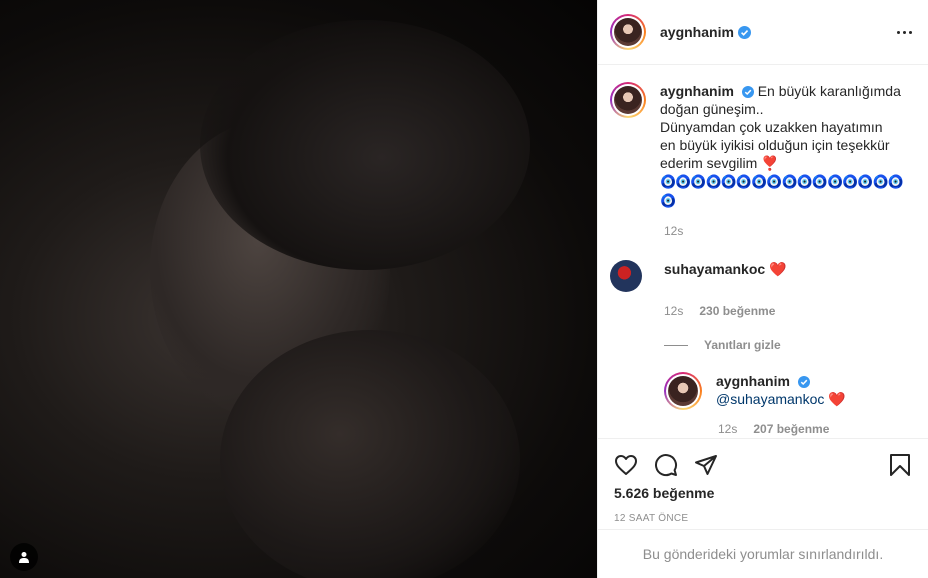 Image resolution: width=928 pixels, height=578 pixels. What do you see at coordinates (673, 231) in the screenshot?
I see `caption-time: 12s` at bounding box center [673, 231].